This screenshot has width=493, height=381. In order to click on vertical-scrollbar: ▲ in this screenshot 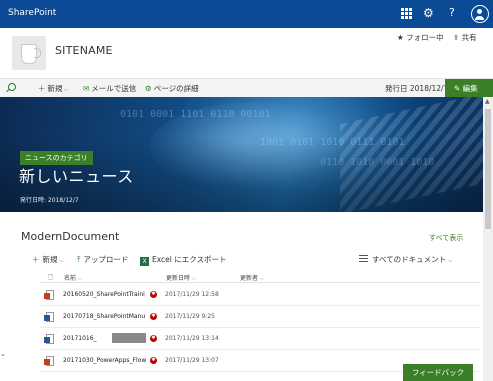, I will do `click(488, 239)`.